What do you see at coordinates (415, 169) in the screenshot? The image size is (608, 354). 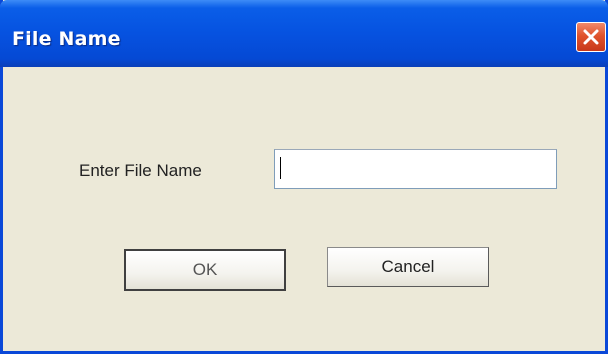 I see `file-name-input` at bounding box center [415, 169].